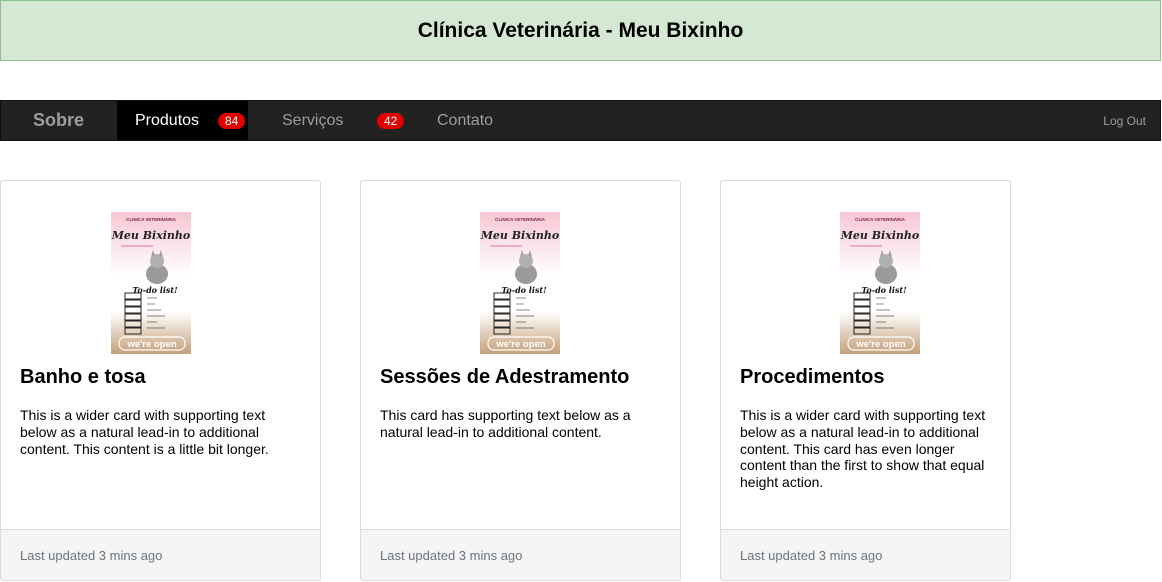 The width and height of the screenshot is (1162, 582). I want to click on count-badge: 84, so click(232, 121).